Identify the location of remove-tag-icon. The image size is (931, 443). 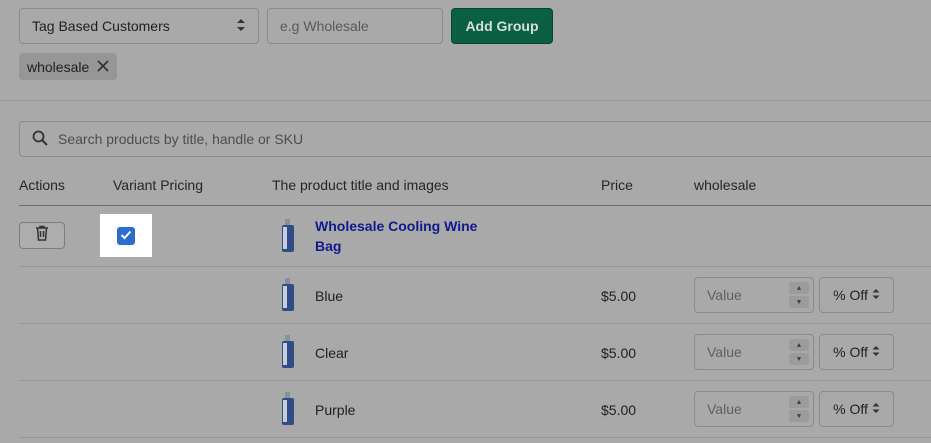
(103, 67).